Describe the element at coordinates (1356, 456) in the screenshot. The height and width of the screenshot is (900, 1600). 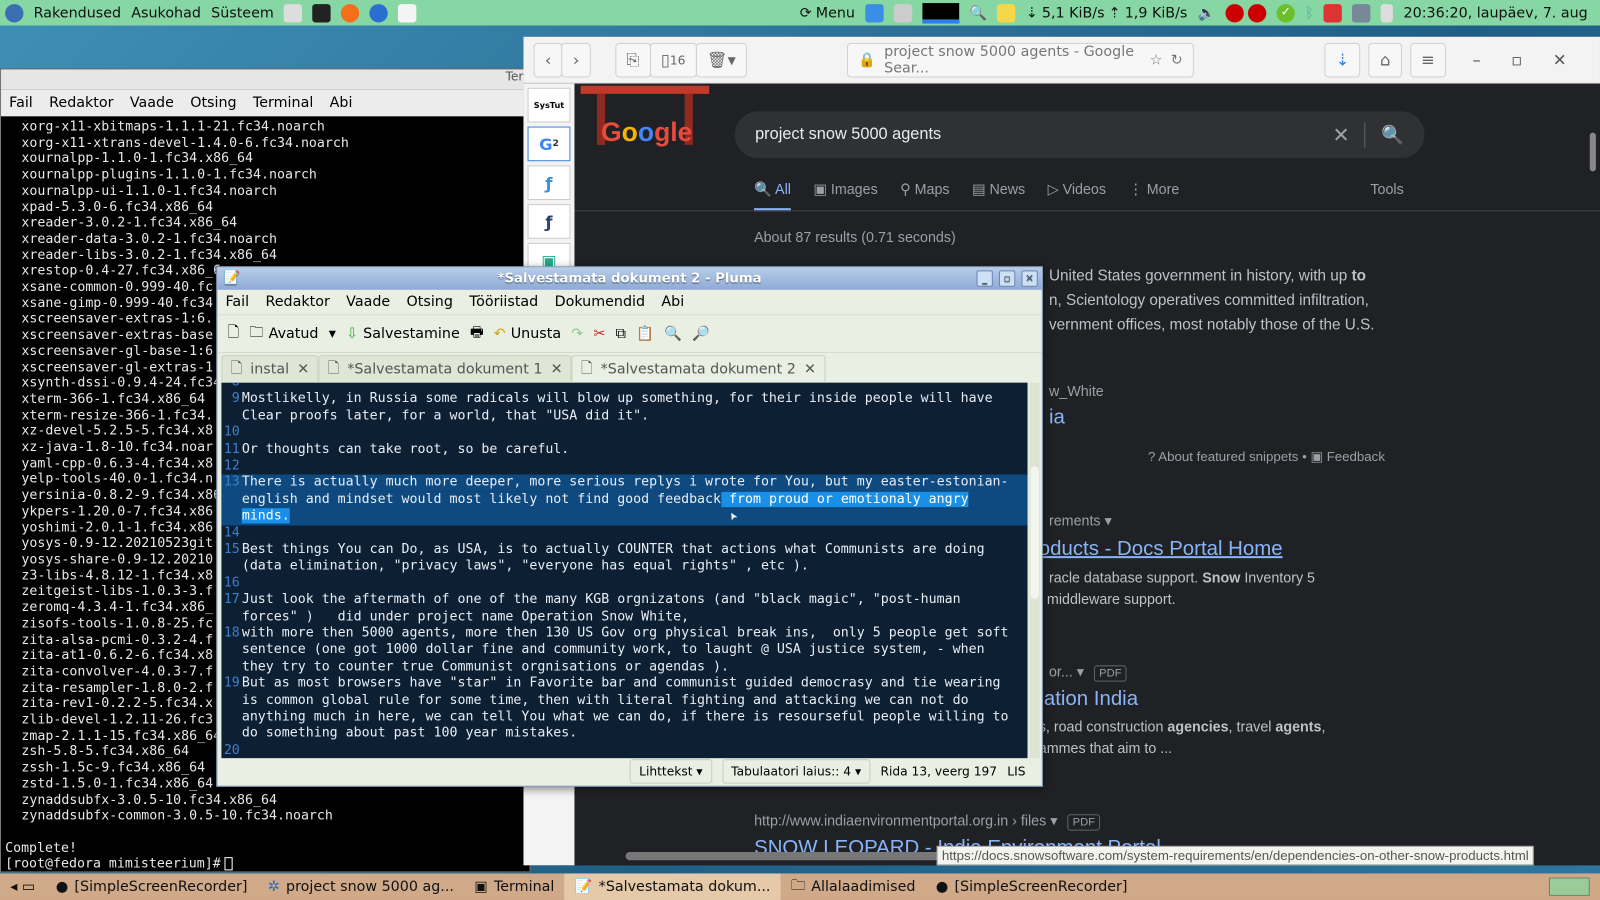
I see `feedback-link: Feedback` at that location.